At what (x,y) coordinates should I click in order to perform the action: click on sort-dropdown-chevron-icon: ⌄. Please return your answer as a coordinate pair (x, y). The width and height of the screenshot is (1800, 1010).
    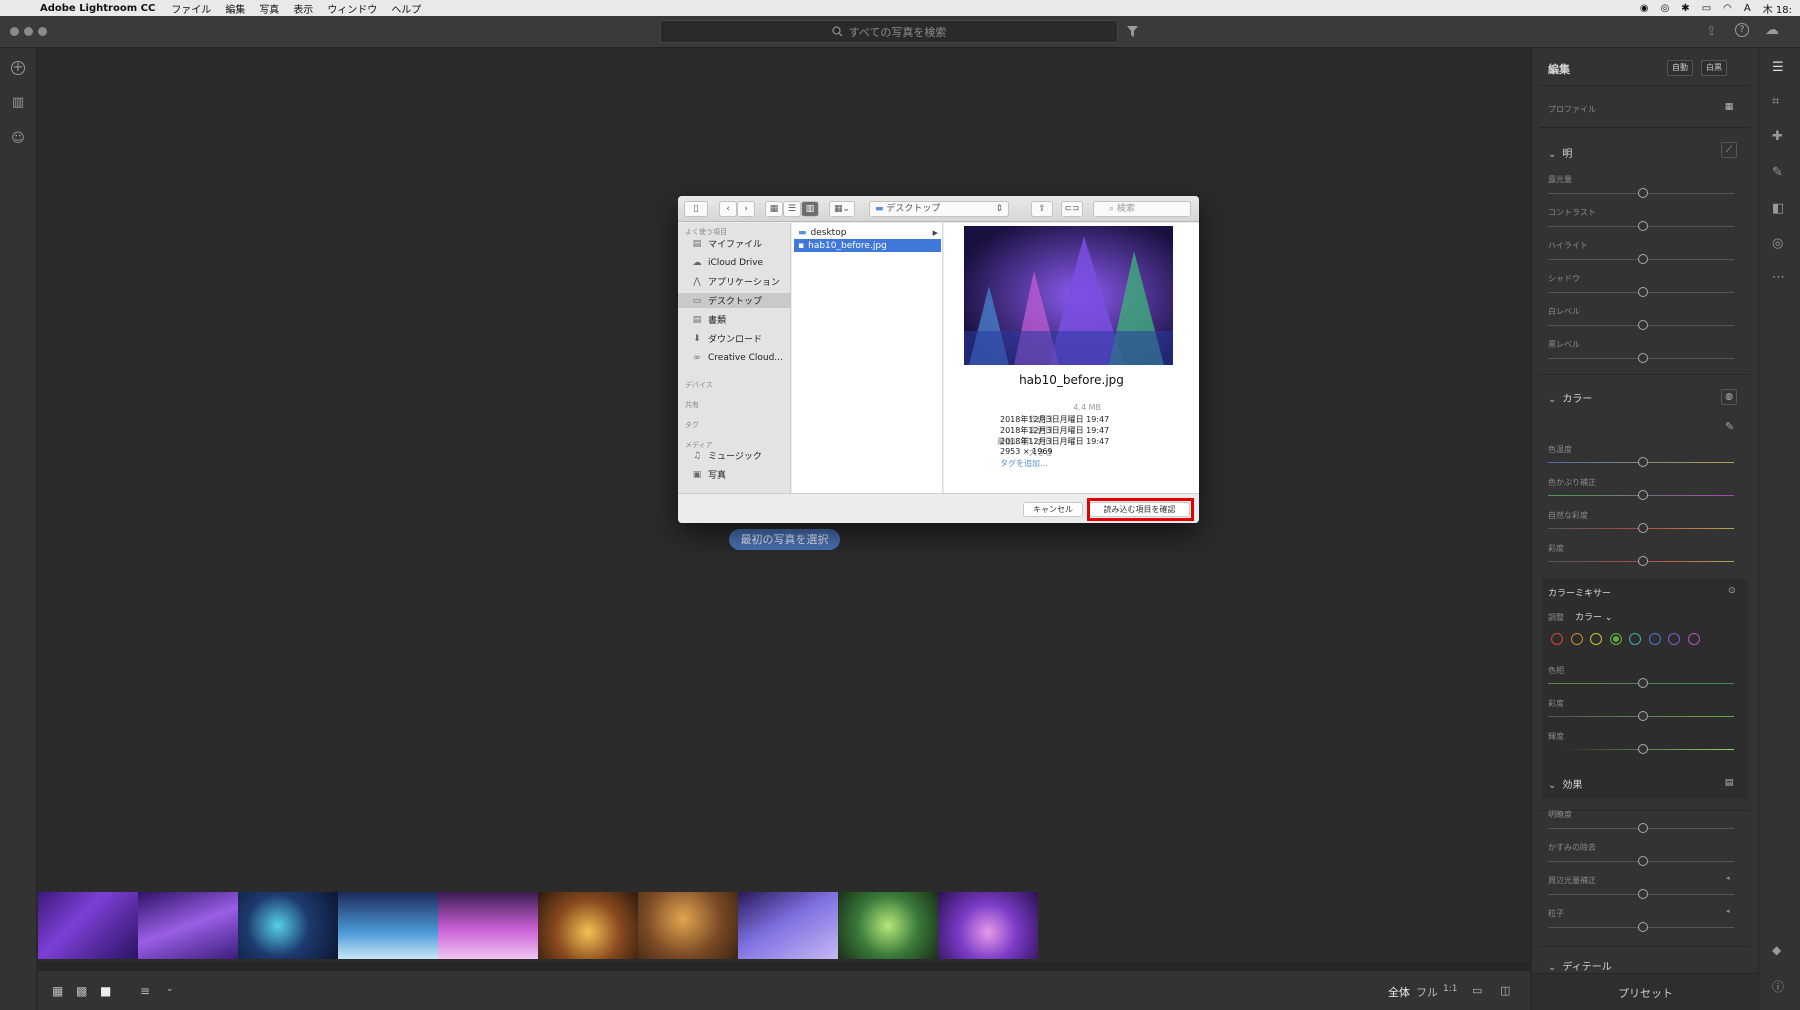
    Looking at the image, I should click on (170, 989).